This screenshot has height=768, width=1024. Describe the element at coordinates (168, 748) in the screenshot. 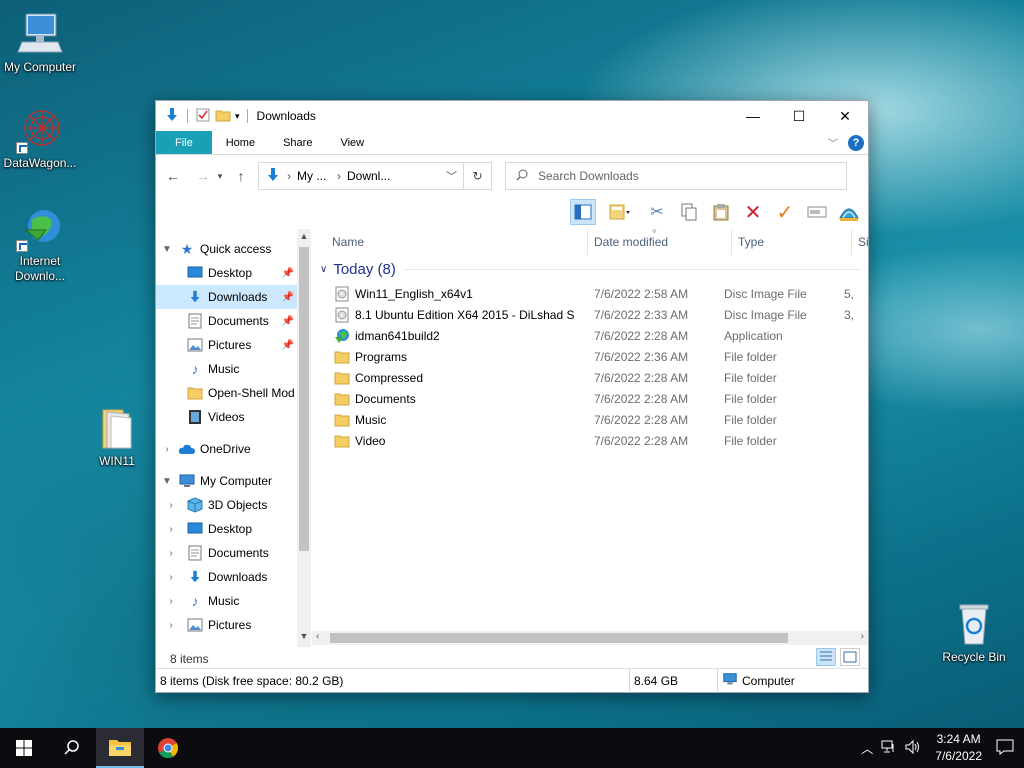

I see `taskbar-chrome` at that location.